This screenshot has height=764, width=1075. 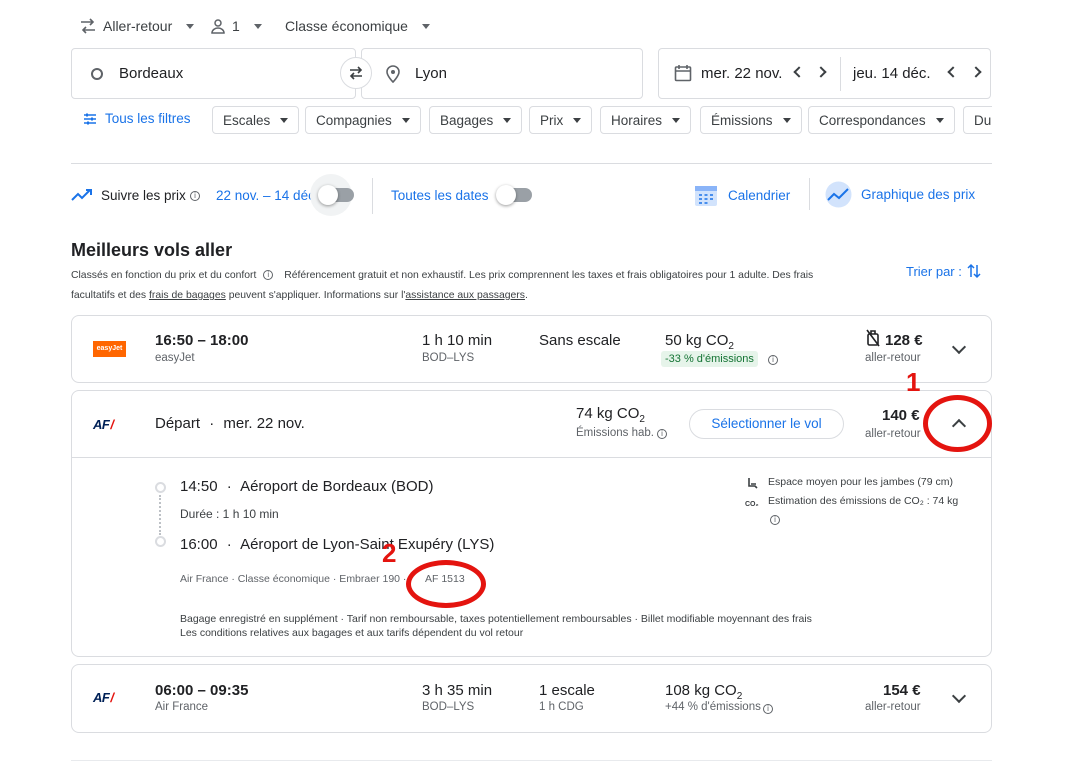 I want to click on return-date-value: jeu. 14 déc., so click(x=892, y=73).